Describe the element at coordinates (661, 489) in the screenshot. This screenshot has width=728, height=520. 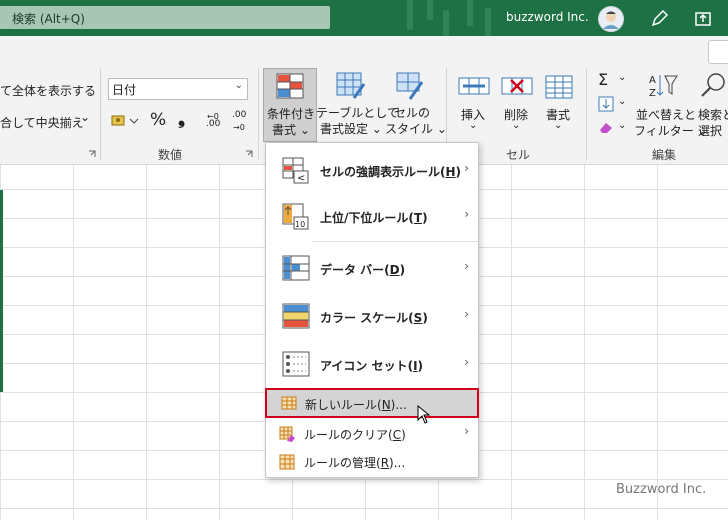
I see `watermark: Buzzword Inc.` at that location.